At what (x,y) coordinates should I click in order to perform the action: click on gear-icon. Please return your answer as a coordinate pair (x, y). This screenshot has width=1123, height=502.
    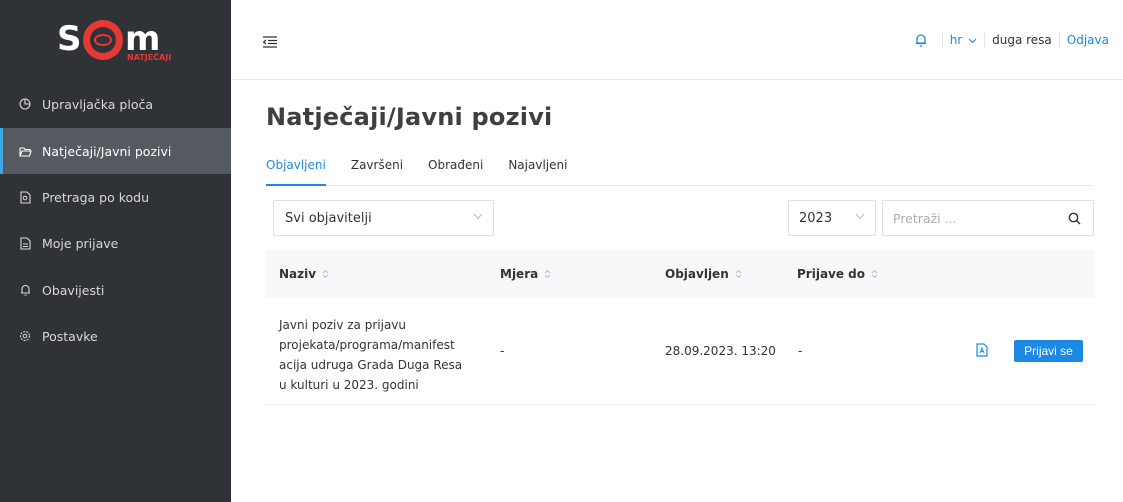
    Looking at the image, I should click on (25, 336).